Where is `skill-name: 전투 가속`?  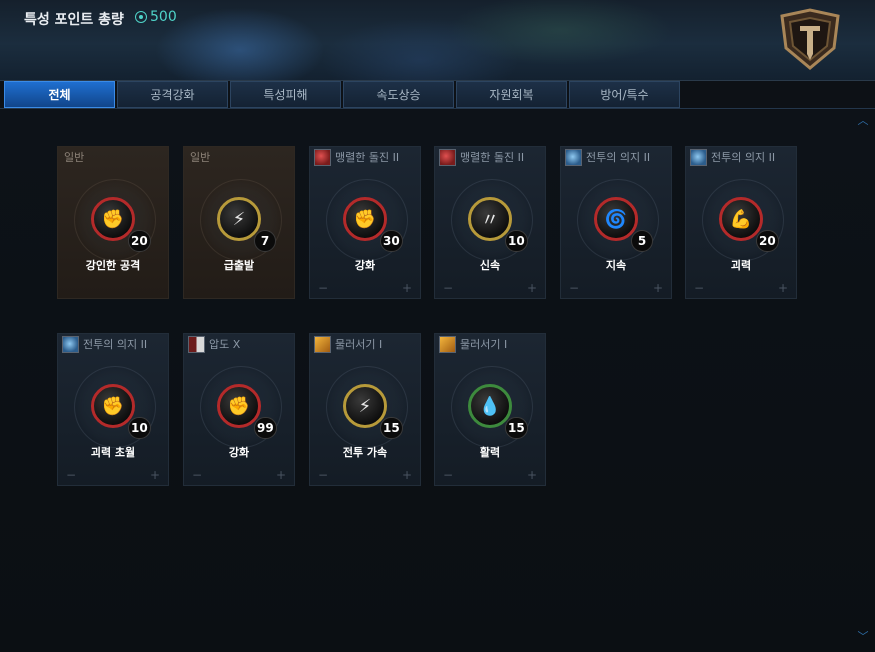
skill-name: 전투 가속 is located at coordinates (365, 452).